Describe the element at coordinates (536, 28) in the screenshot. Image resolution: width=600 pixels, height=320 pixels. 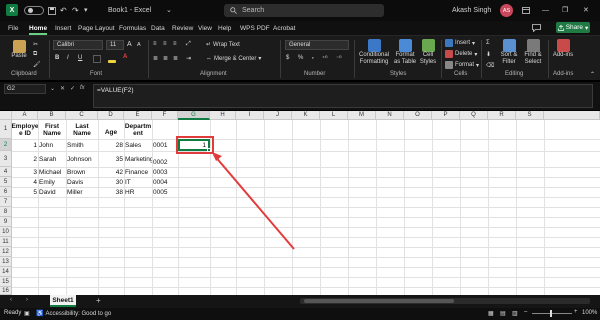
I see `comments-icon` at that location.